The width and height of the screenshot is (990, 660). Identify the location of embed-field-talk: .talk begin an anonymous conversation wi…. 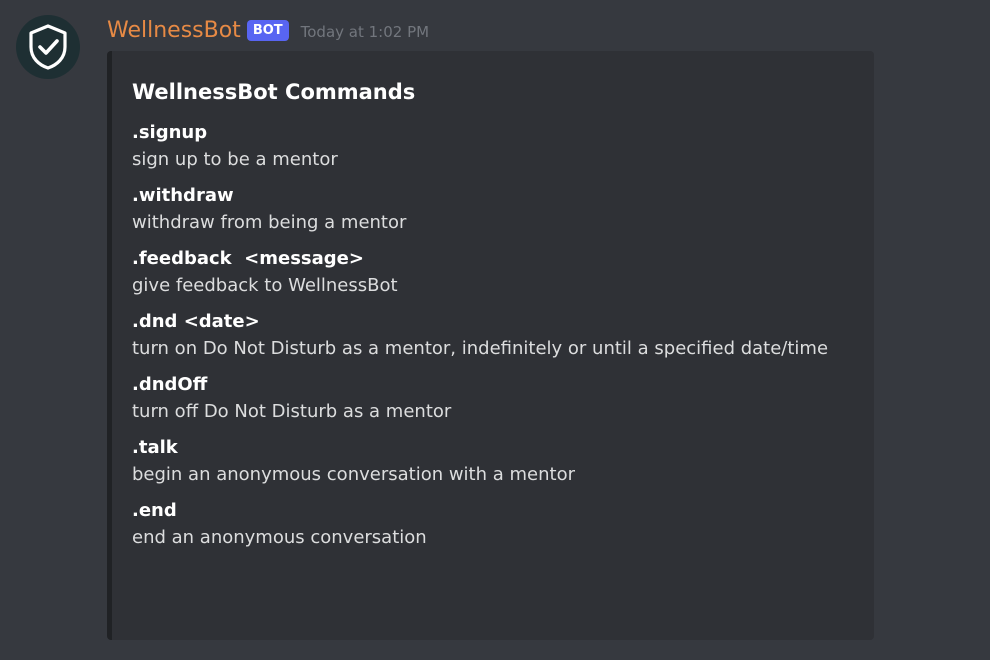
(493, 462).